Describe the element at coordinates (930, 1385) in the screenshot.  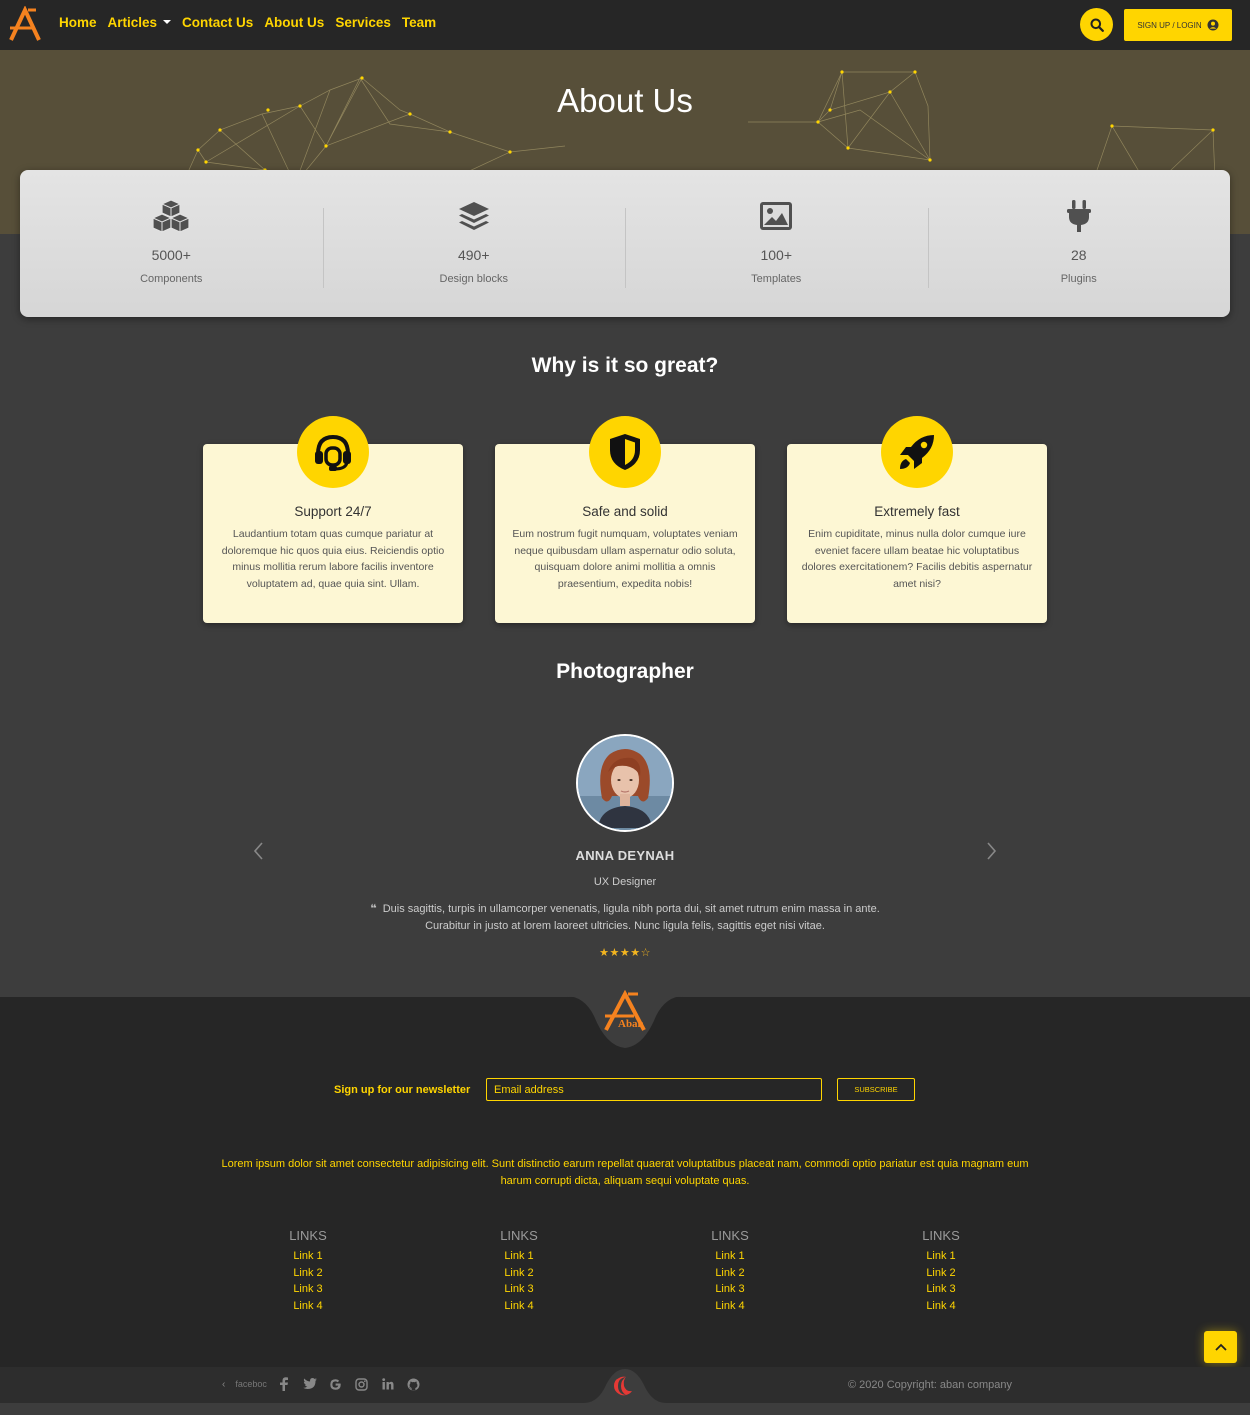
I see `copyright-text: © 2020 Copyright: aban company` at that location.